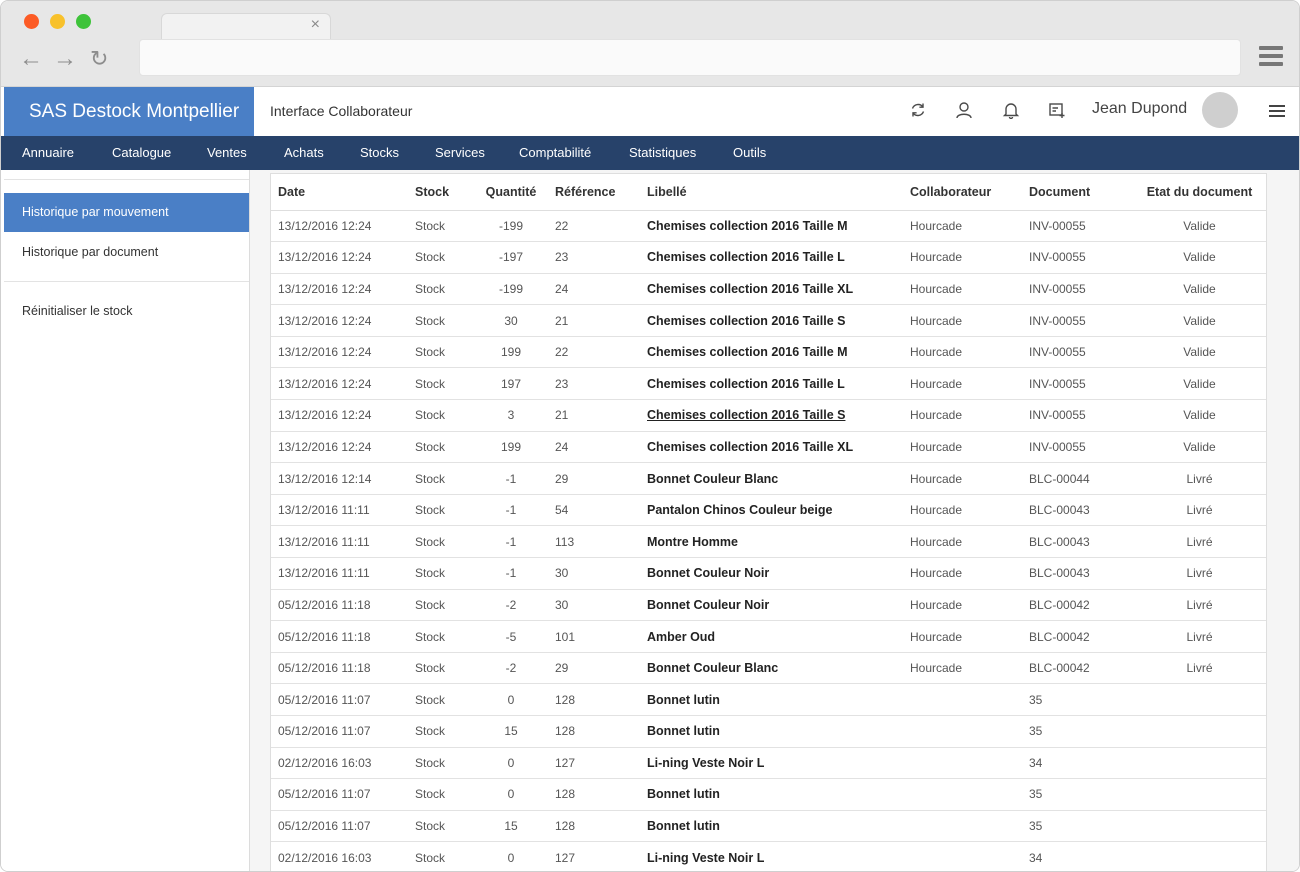 The image size is (1300, 872). I want to click on add-note-icon, so click(1057, 111).